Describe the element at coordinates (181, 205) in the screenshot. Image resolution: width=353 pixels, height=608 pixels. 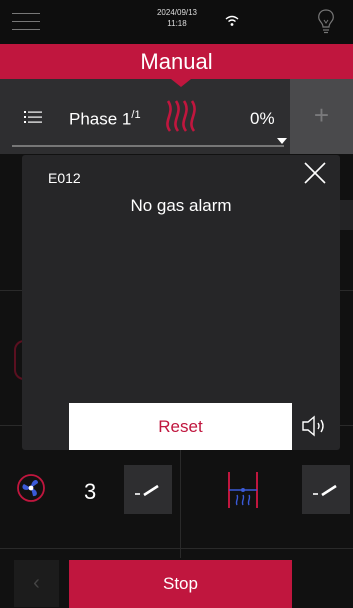
I see `error-message: No gas alarm` at that location.